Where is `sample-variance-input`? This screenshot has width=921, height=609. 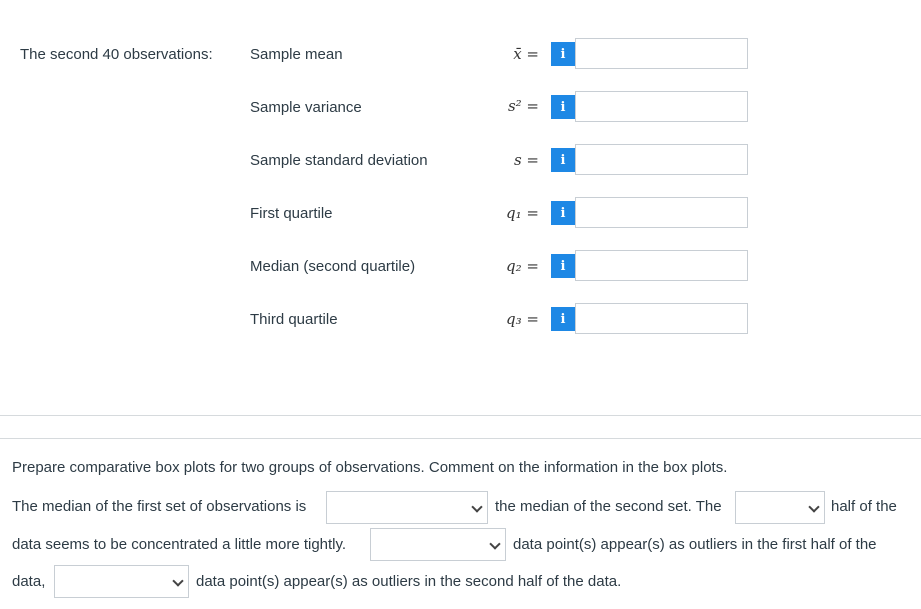 sample-variance-input is located at coordinates (661, 106).